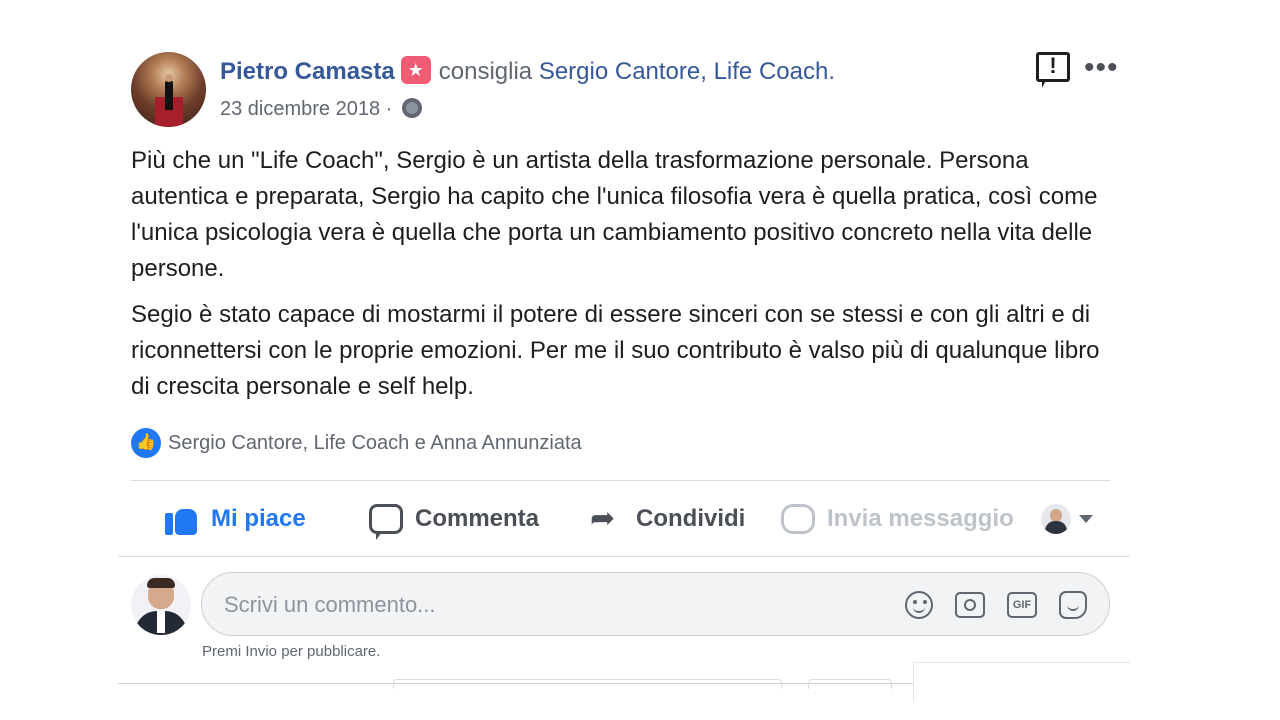 The width and height of the screenshot is (1280, 720). I want to click on like-label: Mi piace, so click(258, 518).